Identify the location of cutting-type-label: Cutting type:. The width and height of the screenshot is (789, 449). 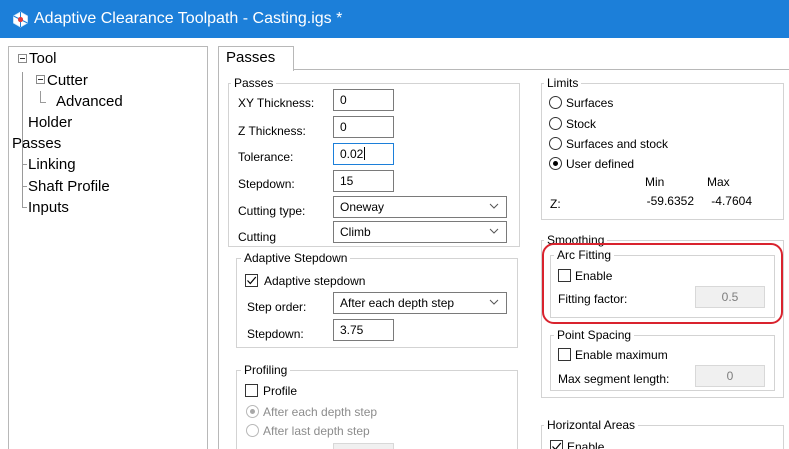
(272, 211).